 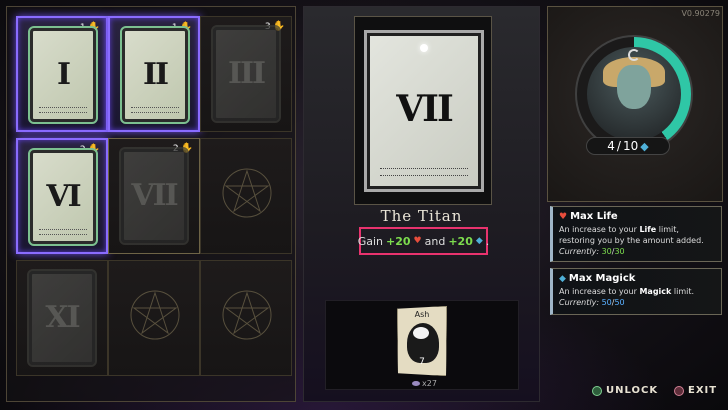 I want to click on card-numeral: VII, so click(x=154, y=195).